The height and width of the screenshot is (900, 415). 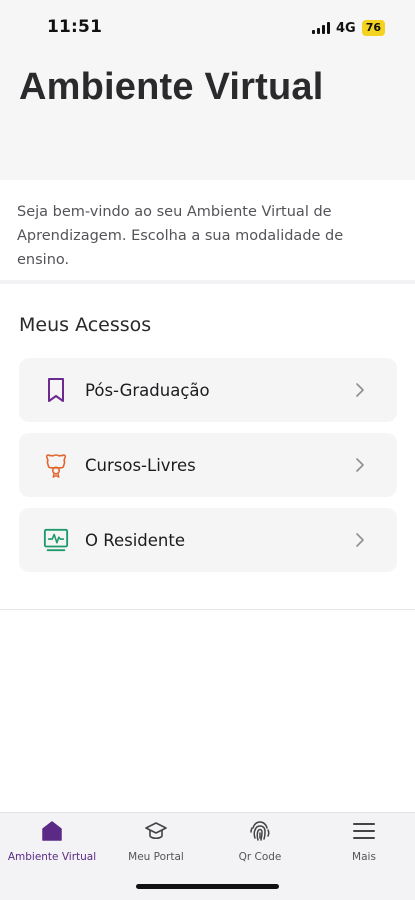 What do you see at coordinates (156, 857) in the screenshot?
I see `tab-label: Meu Portal` at bounding box center [156, 857].